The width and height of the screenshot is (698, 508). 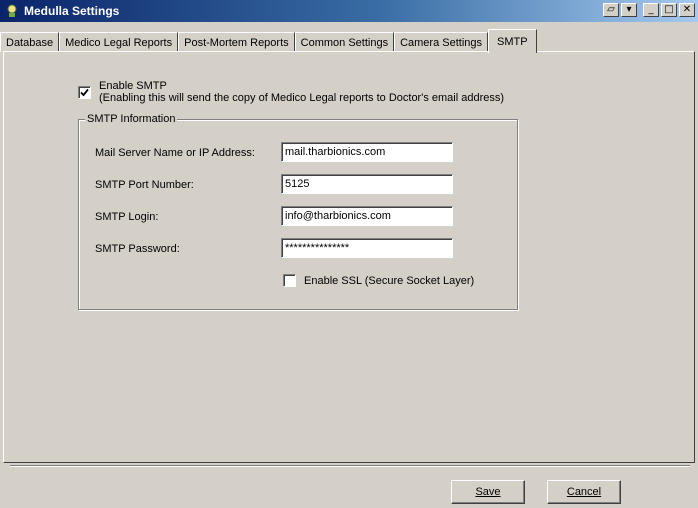 What do you see at coordinates (175, 153) in the screenshot?
I see `mail-server-label: Mail Server Name or IP Address:` at bounding box center [175, 153].